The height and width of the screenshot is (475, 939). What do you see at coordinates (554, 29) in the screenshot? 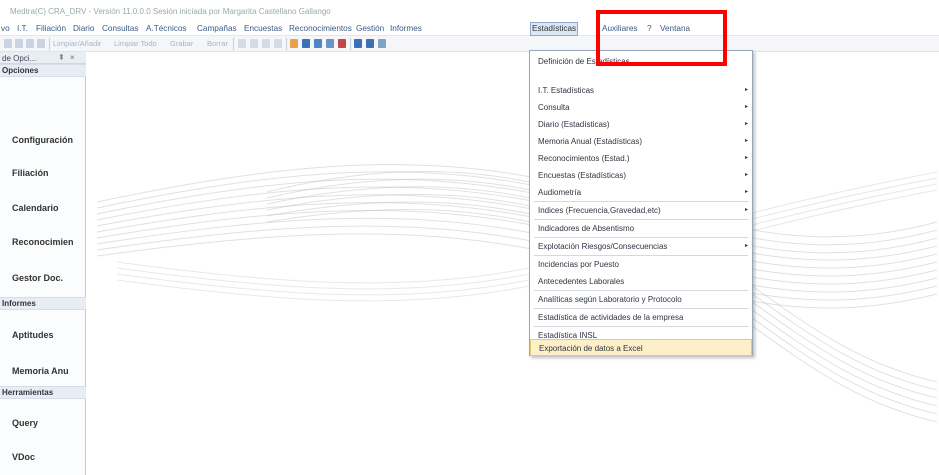
I see `menu-estadisticas: Estadísticas` at bounding box center [554, 29].